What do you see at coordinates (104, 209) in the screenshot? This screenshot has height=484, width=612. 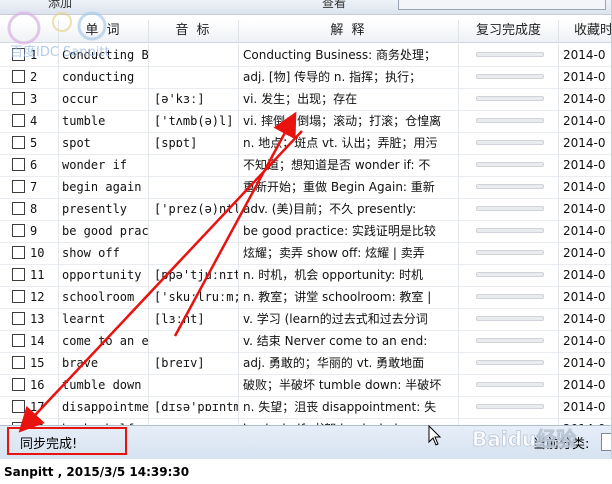 I see `row-word: presently` at bounding box center [104, 209].